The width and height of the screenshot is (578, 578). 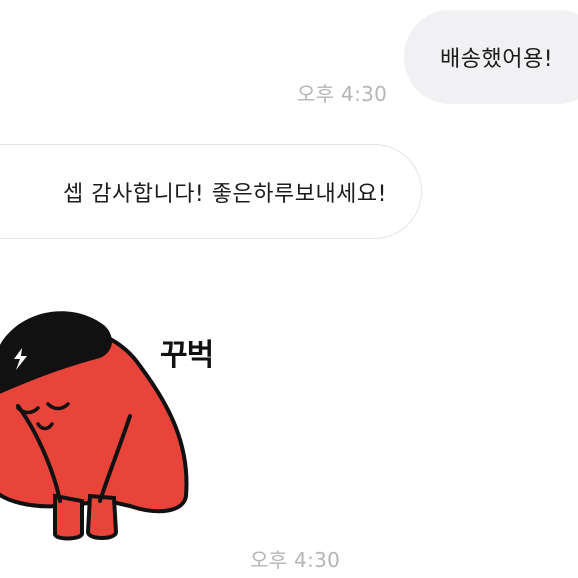 What do you see at coordinates (225, 194) in the screenshot?
I see `incoming-message-text: 셉 감사합니다! 좋은하루보내세요!` at bounding box center [225, 194].